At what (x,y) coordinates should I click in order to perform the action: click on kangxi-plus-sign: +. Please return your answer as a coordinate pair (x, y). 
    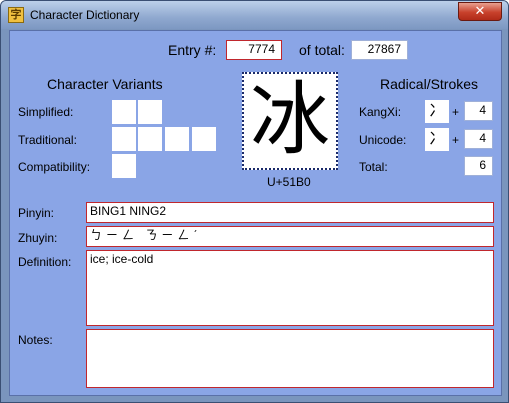
    Looking at the image, I should click on (456, 112).